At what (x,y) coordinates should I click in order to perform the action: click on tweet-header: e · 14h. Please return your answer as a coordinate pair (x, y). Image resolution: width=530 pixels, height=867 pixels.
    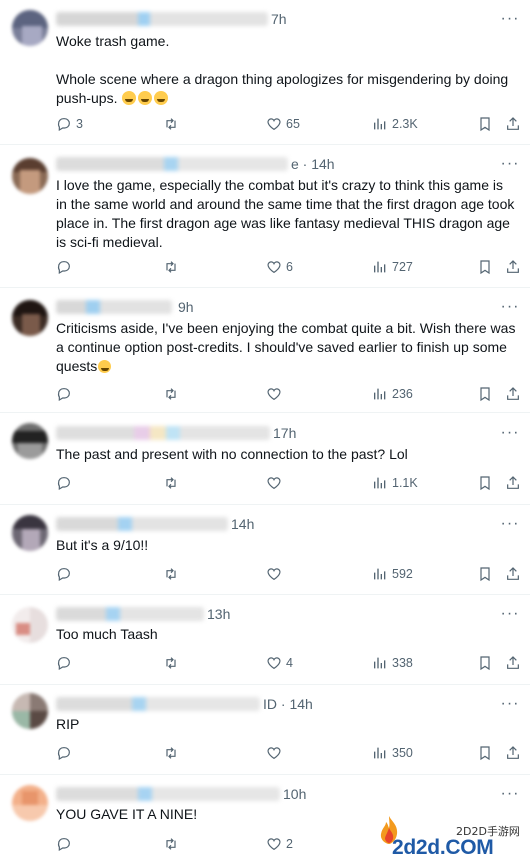
    Looking at the image, I should click on (273, 164).